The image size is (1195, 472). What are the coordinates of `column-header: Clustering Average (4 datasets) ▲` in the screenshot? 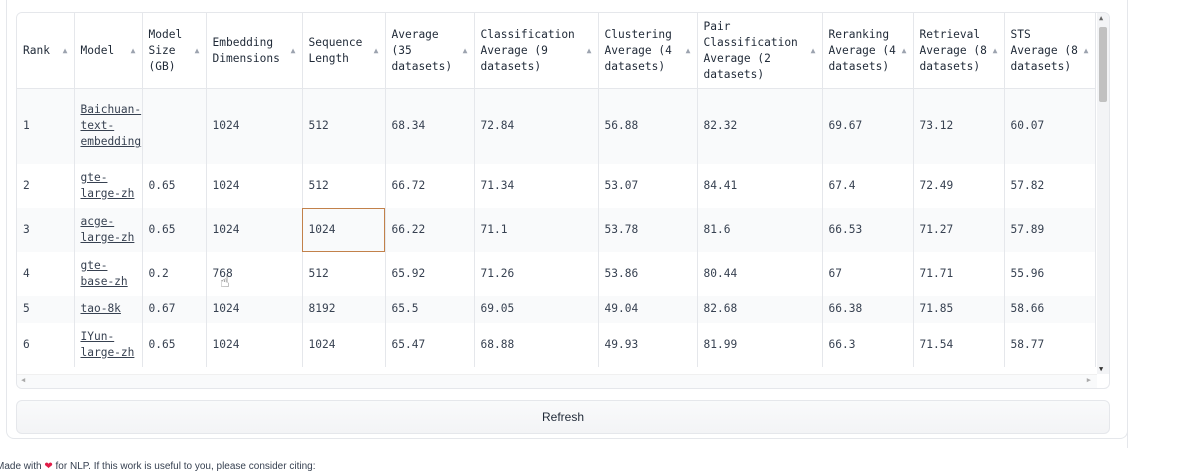 It's located at (648, 51).